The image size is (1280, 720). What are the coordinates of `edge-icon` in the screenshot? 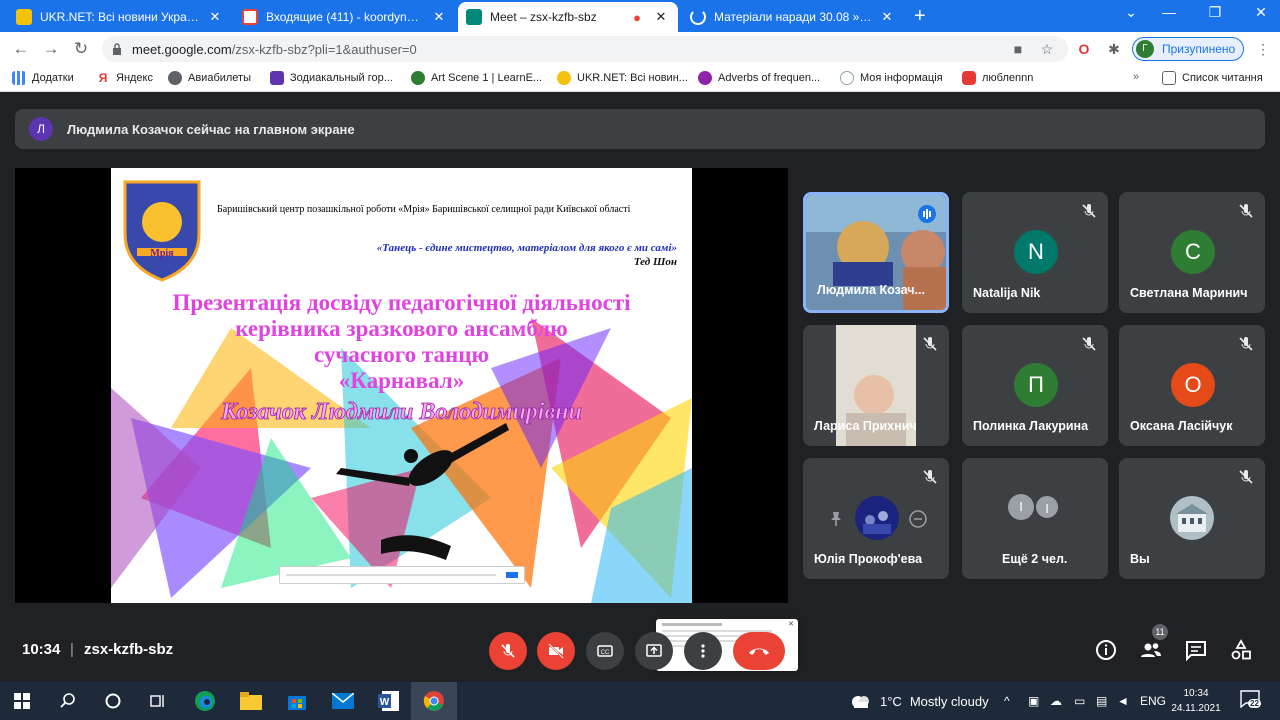 It's located at (205, 701).